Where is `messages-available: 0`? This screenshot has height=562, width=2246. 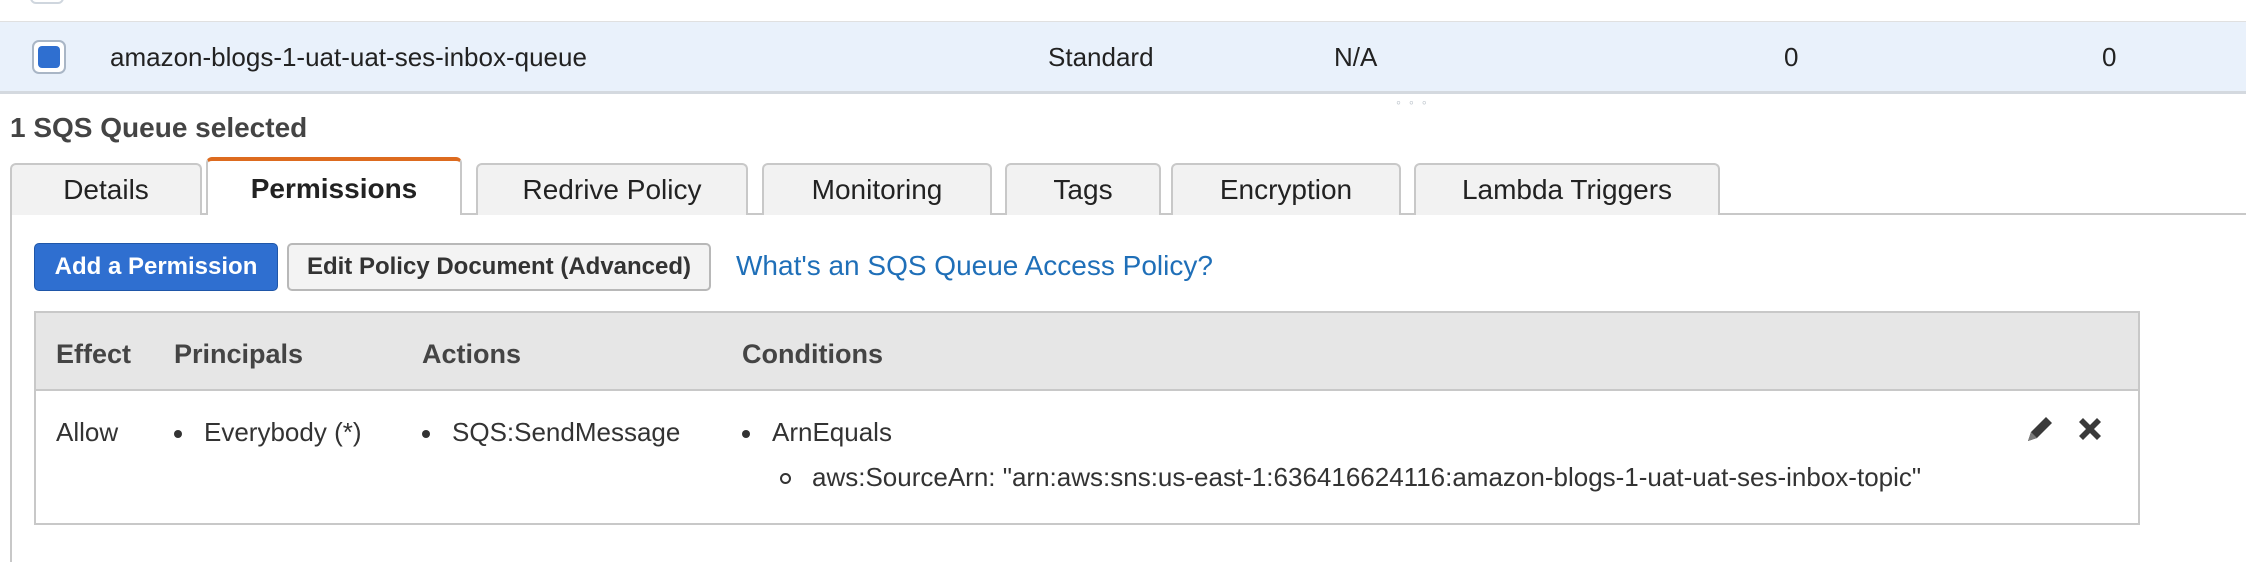 messages-available: 0 is located at coordinates (1791, 57).